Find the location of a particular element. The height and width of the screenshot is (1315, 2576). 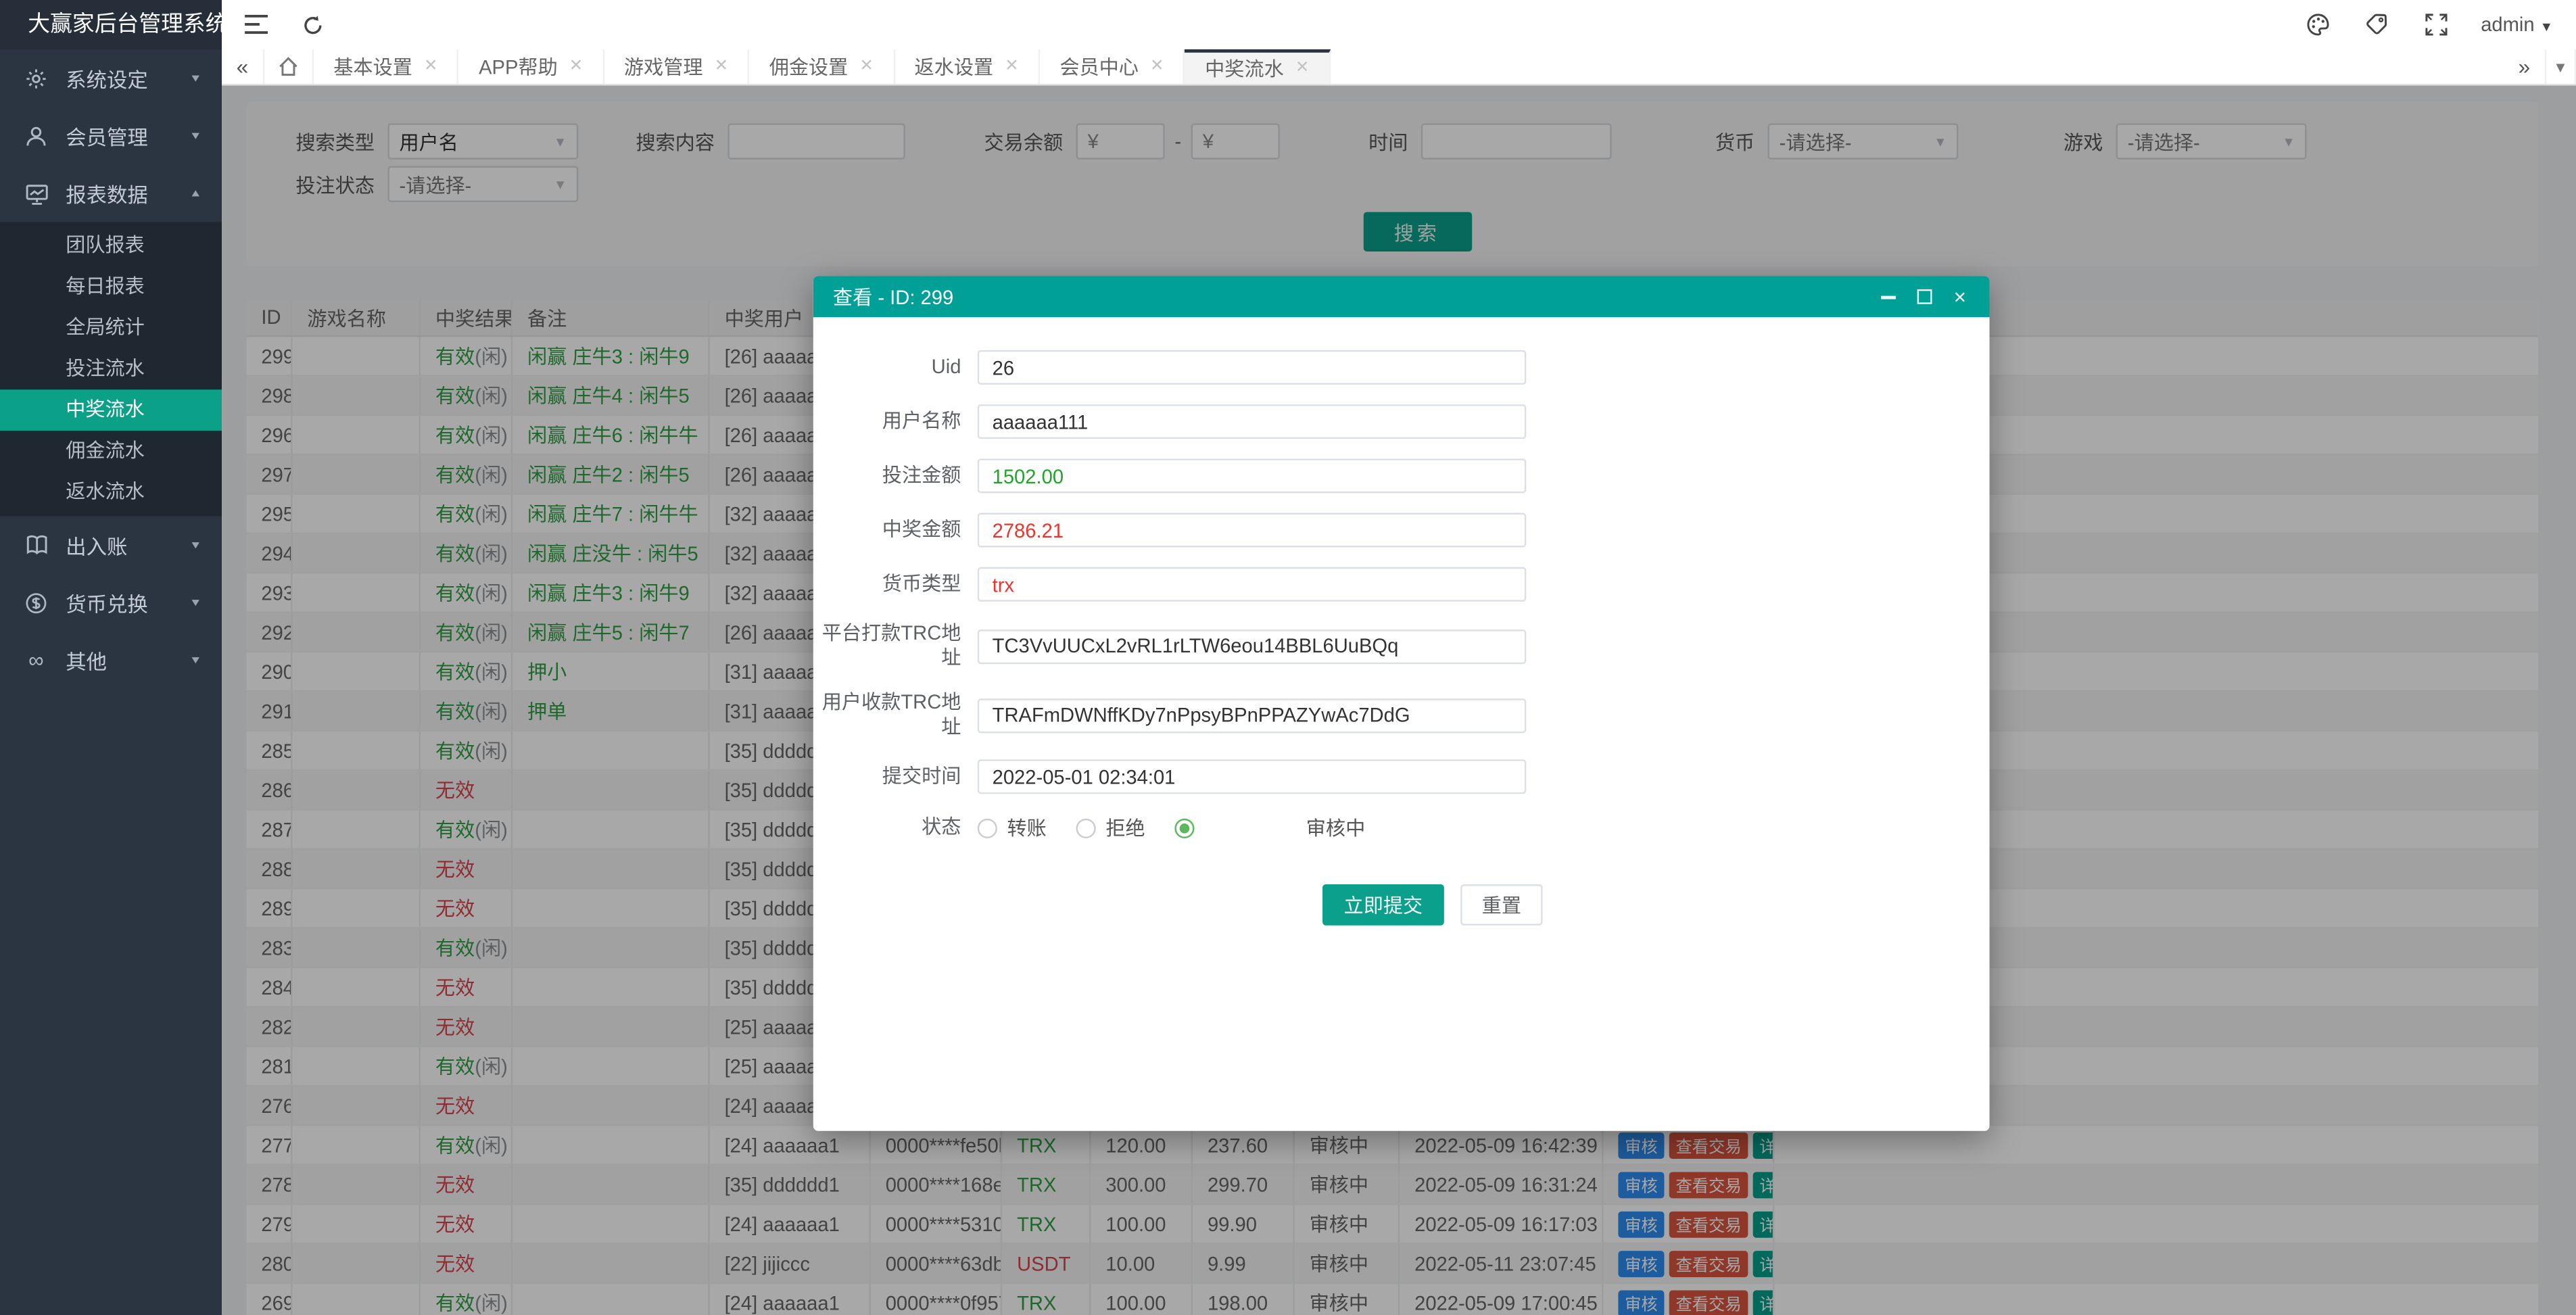

sidebar-item-5: ∞ 其他 ▼ is located at coordinates (111, 660).